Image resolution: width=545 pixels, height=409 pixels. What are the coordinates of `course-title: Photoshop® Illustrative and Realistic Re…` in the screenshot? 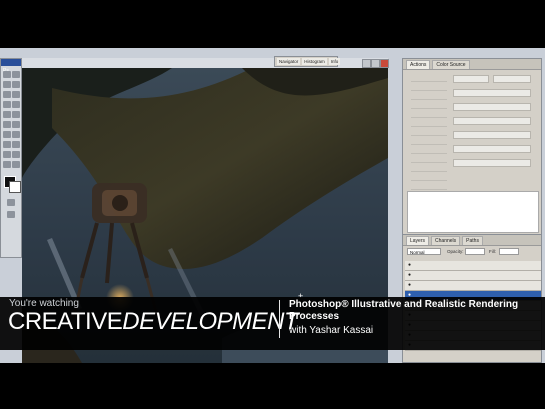 It's located at (404, 310).